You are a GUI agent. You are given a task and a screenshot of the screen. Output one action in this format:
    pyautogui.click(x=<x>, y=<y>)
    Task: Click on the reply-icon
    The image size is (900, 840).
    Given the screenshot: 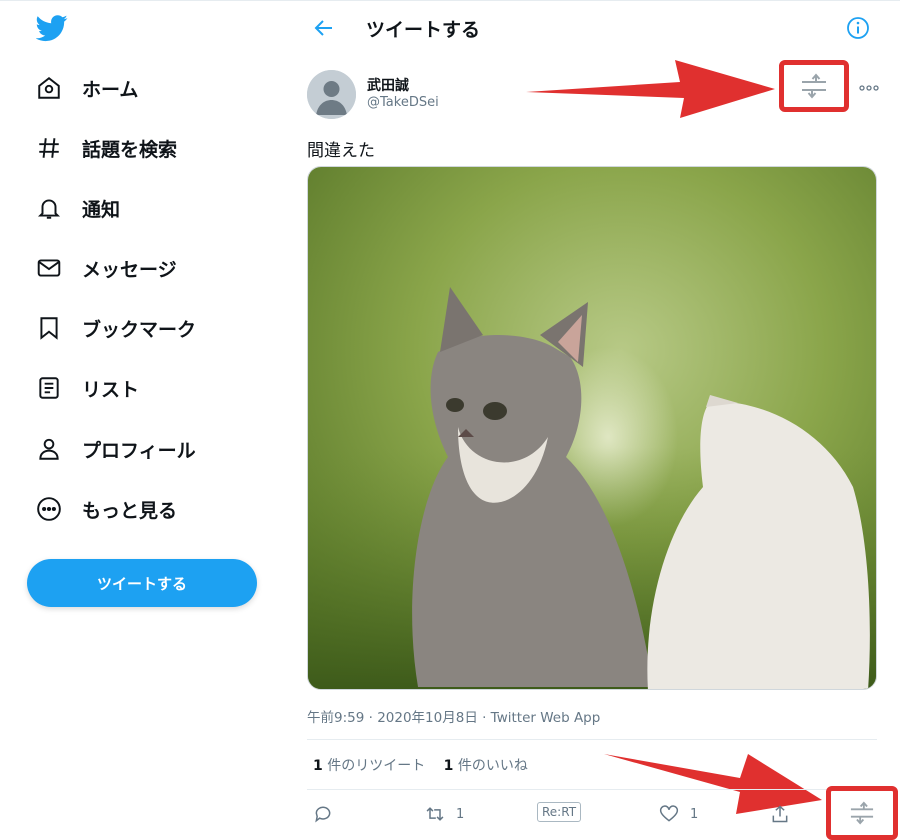 What is the action you would take?
    pyautogui.click(x=323, y=814)
    